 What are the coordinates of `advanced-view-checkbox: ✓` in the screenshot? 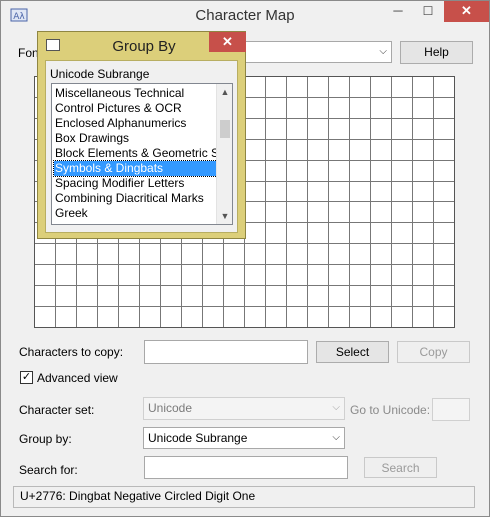 It's located at (26, 377).